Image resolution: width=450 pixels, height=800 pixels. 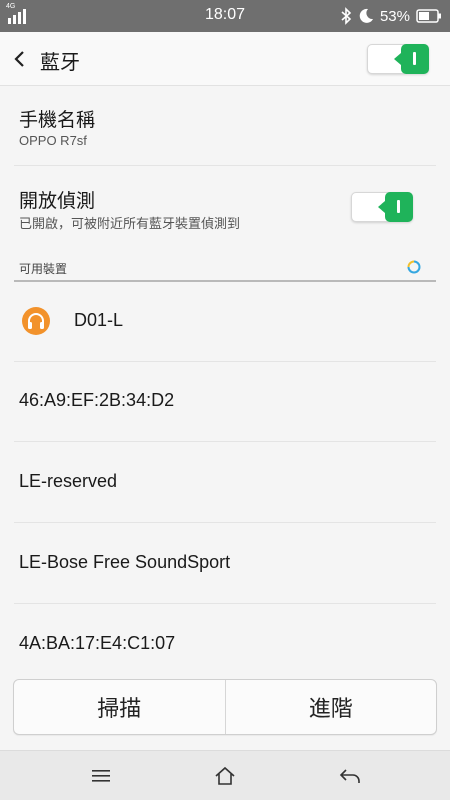 What do you see at coordinates (97, 400) in the screenshot?
I see `device-name: 46:A9:EF:2B:34:D2` at bounding box center [97, 400].